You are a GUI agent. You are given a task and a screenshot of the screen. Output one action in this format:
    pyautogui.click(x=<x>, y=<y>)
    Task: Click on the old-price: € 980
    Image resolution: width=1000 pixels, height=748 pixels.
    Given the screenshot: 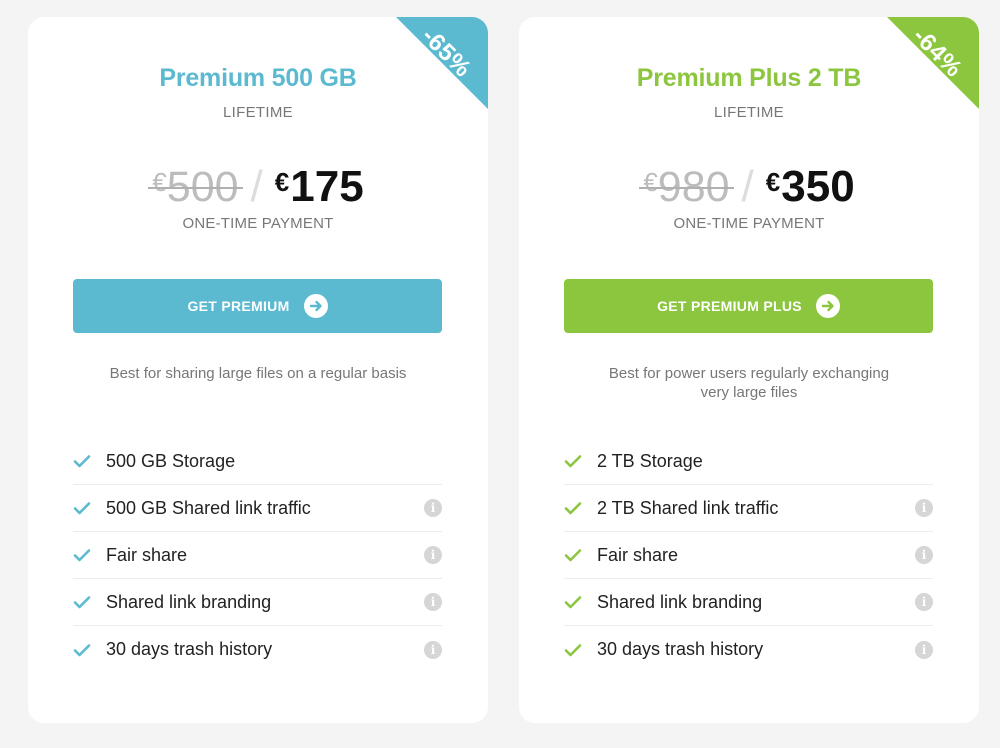 What is the action you would take?
    pyautogui.click(x=686, y=187)
    